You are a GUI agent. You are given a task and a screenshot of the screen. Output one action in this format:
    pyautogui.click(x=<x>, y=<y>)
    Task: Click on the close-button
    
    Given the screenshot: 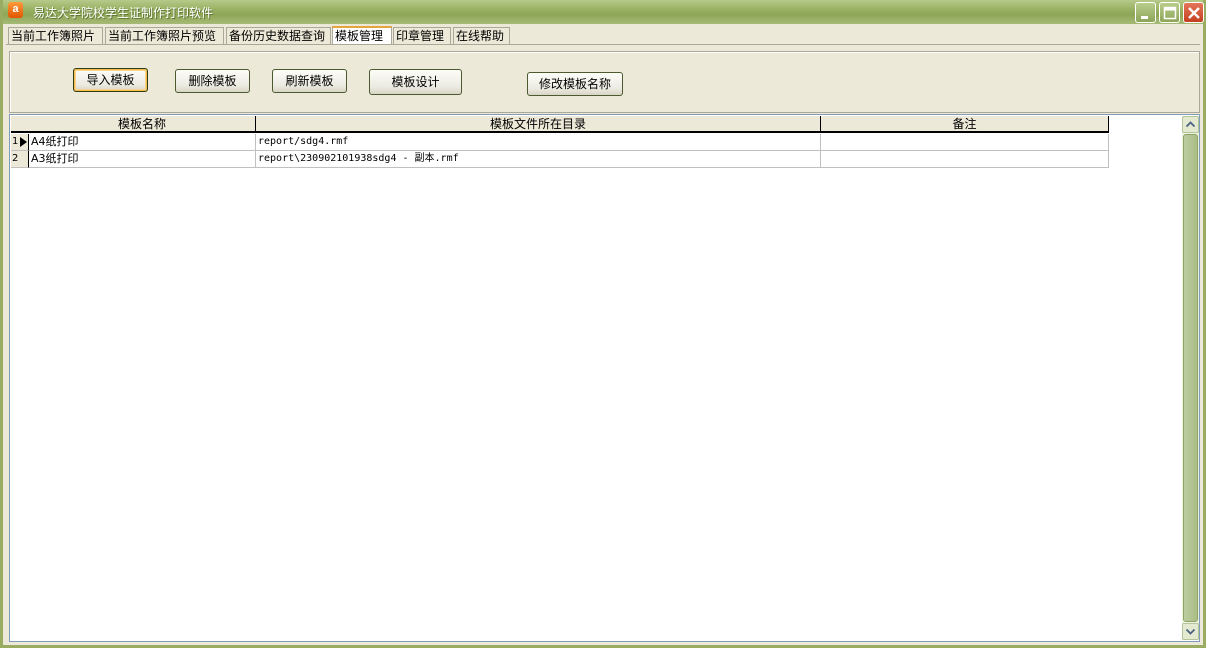 What is the action you would take?
    pyautogui.click(x=1193, y=12)
    